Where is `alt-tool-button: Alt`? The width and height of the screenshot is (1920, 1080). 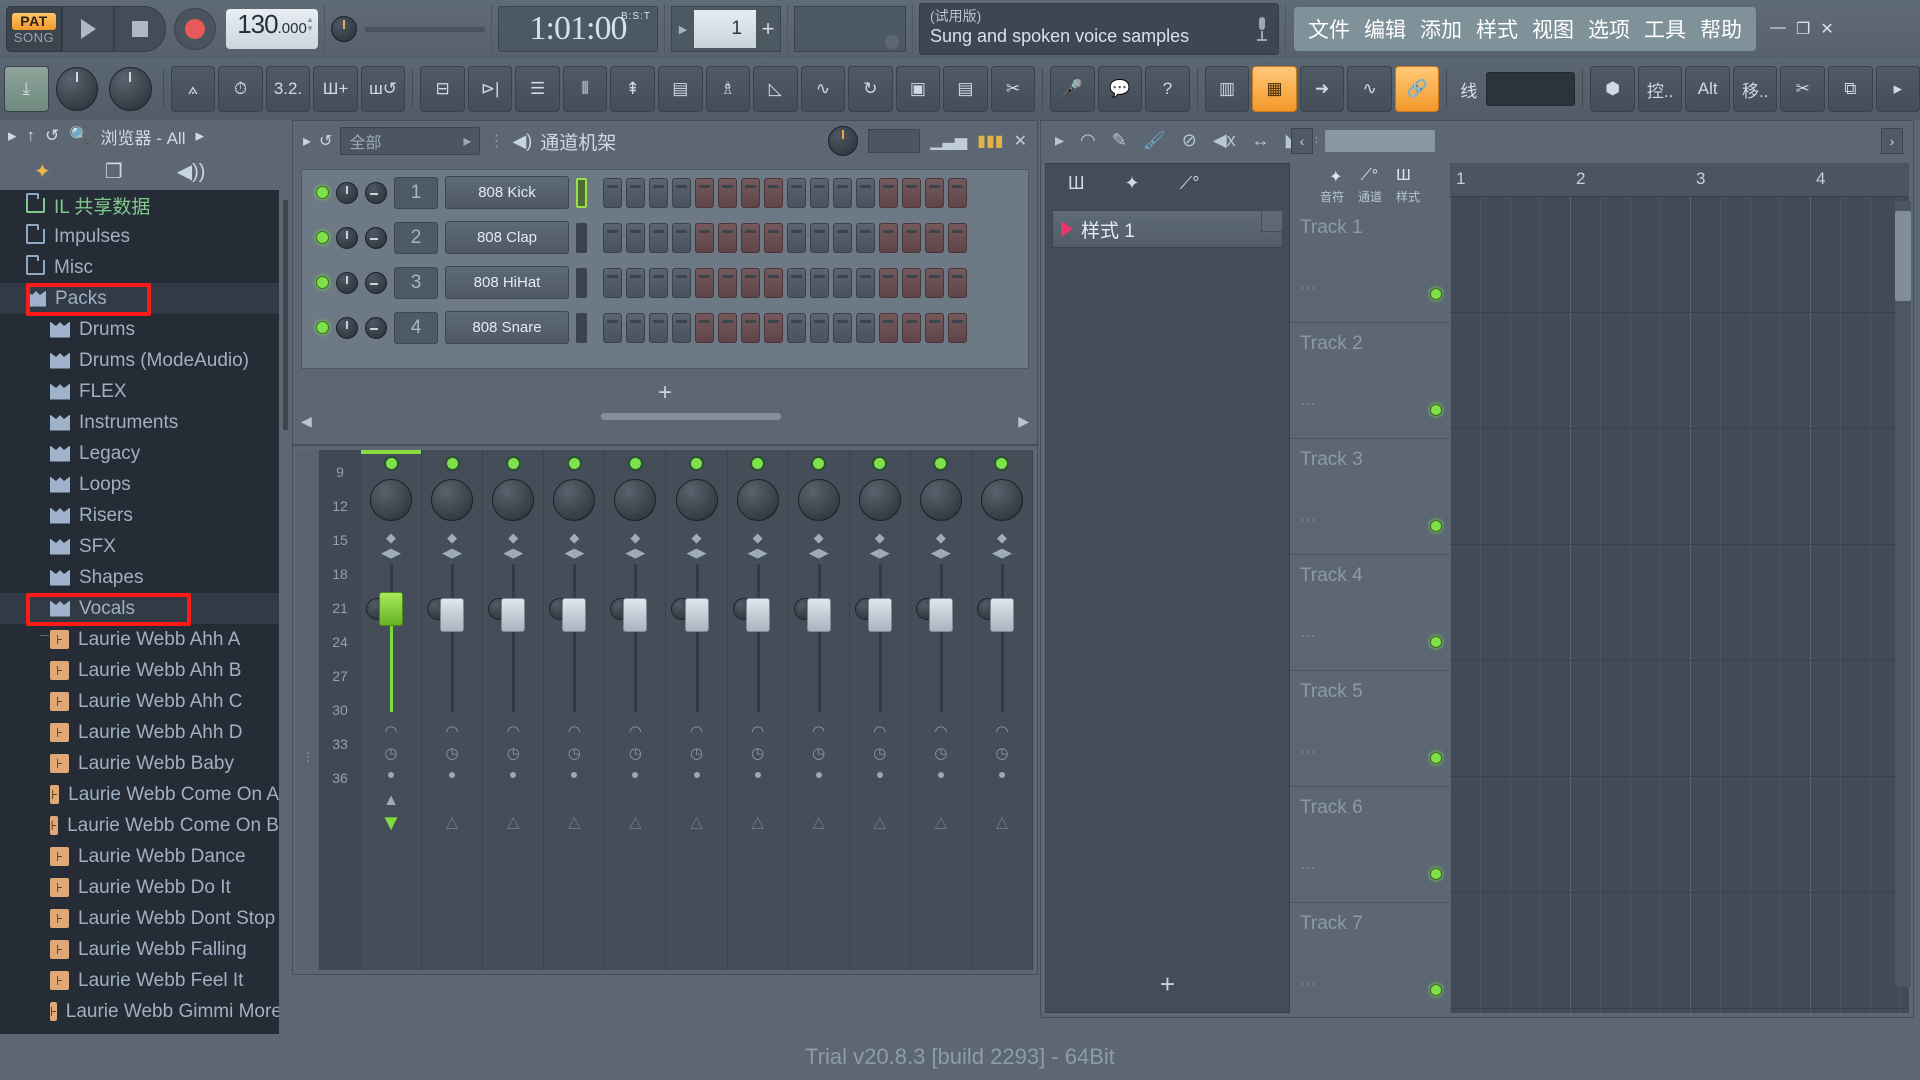 alt-tool-button: Alt is located at coordinates (1707, 89).